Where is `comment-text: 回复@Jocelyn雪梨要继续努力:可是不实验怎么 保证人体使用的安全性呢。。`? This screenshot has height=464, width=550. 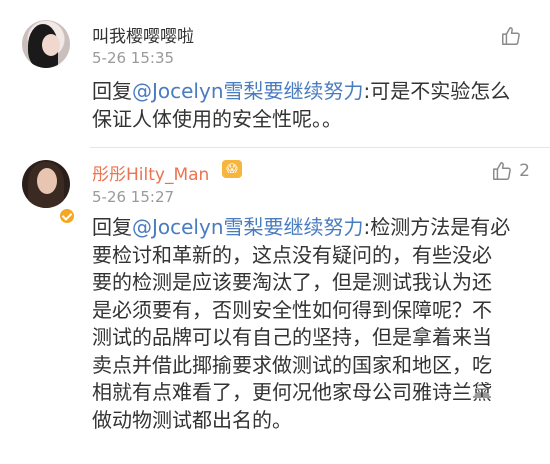 comment-text: 回复@Jocelyn雪梨要继续努力:可是不实验怎么 保证人体使用的安全性呢。。 is located at coordinates (312, 105).